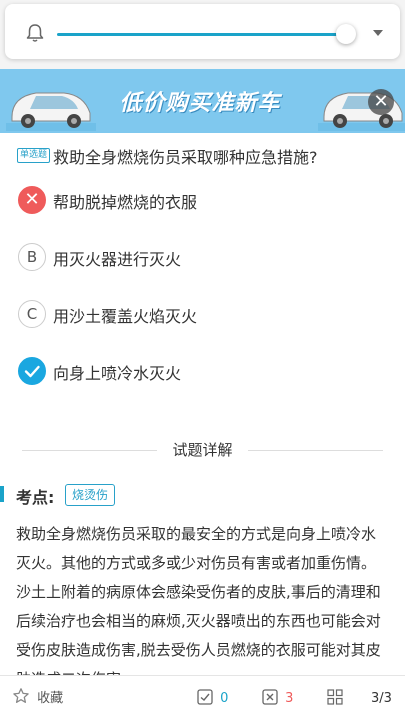 The width and height of the screenshot is (405, 721). What do you see at coordinates (117, 259) in the screenshot?
I see `option-b-text: 用灭火器进行灭火` at bounding box center [117, 259].